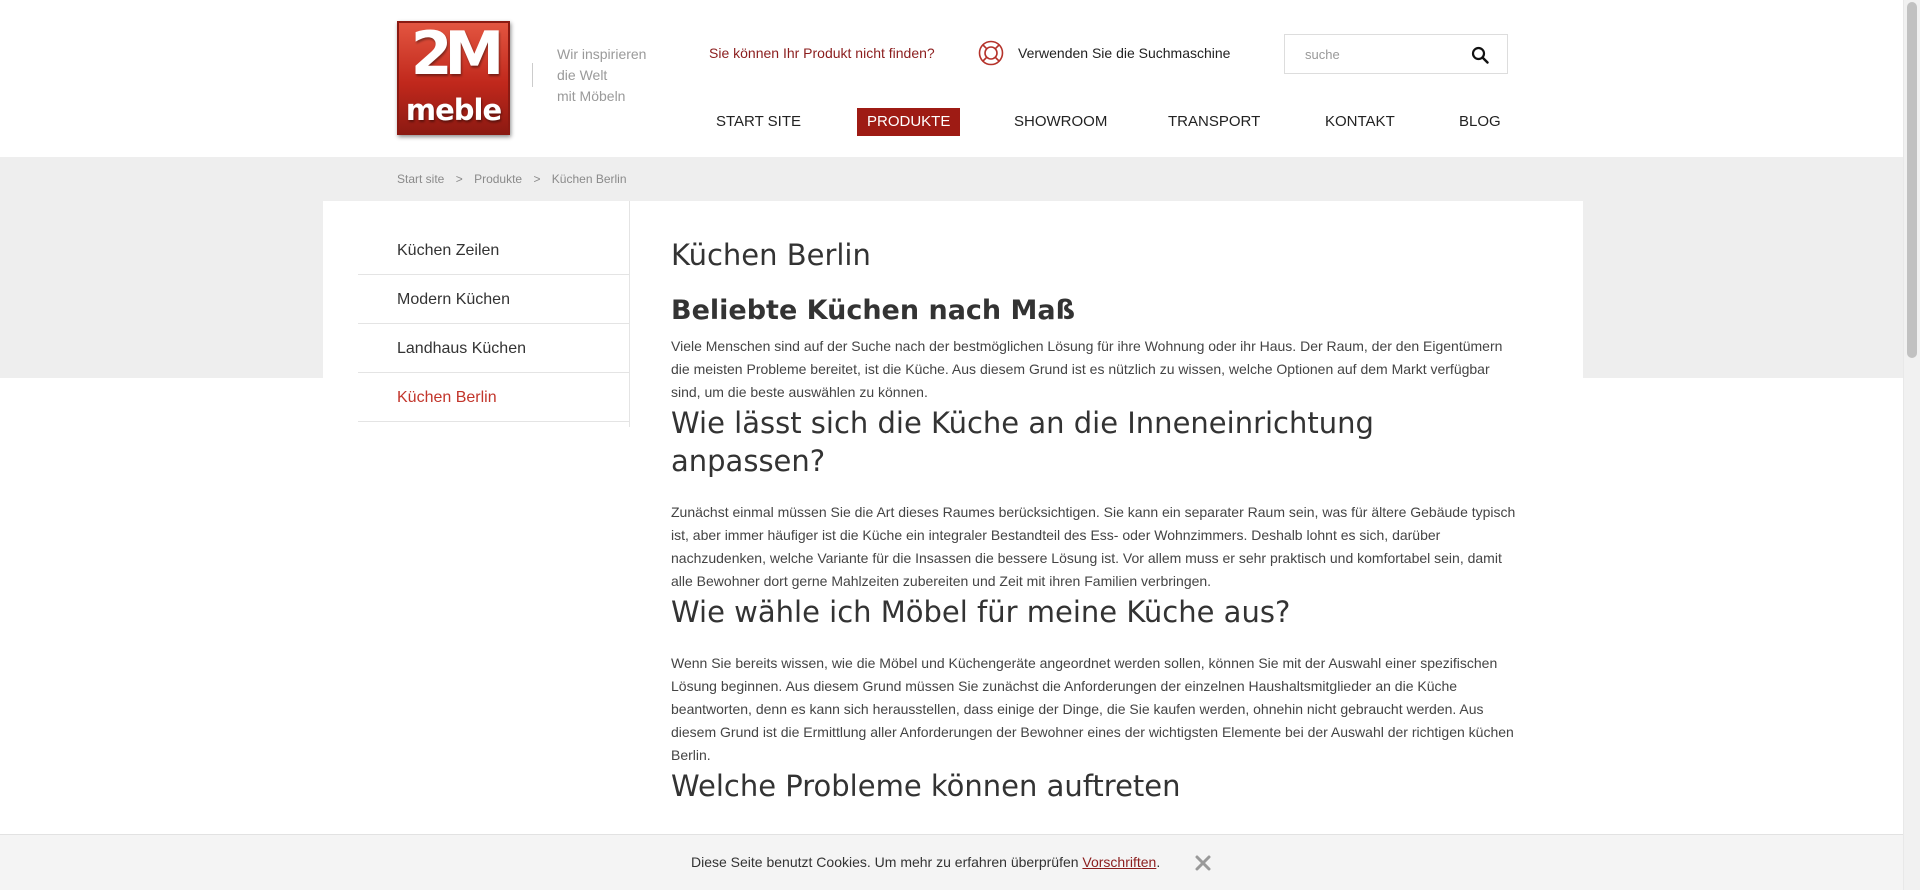  What do you see at coordinates (494, 250) in the screenshot?
I see `sidebar-item-kuechen-zeilen: Küchen Zeilen` at bounding box center [494, 250].